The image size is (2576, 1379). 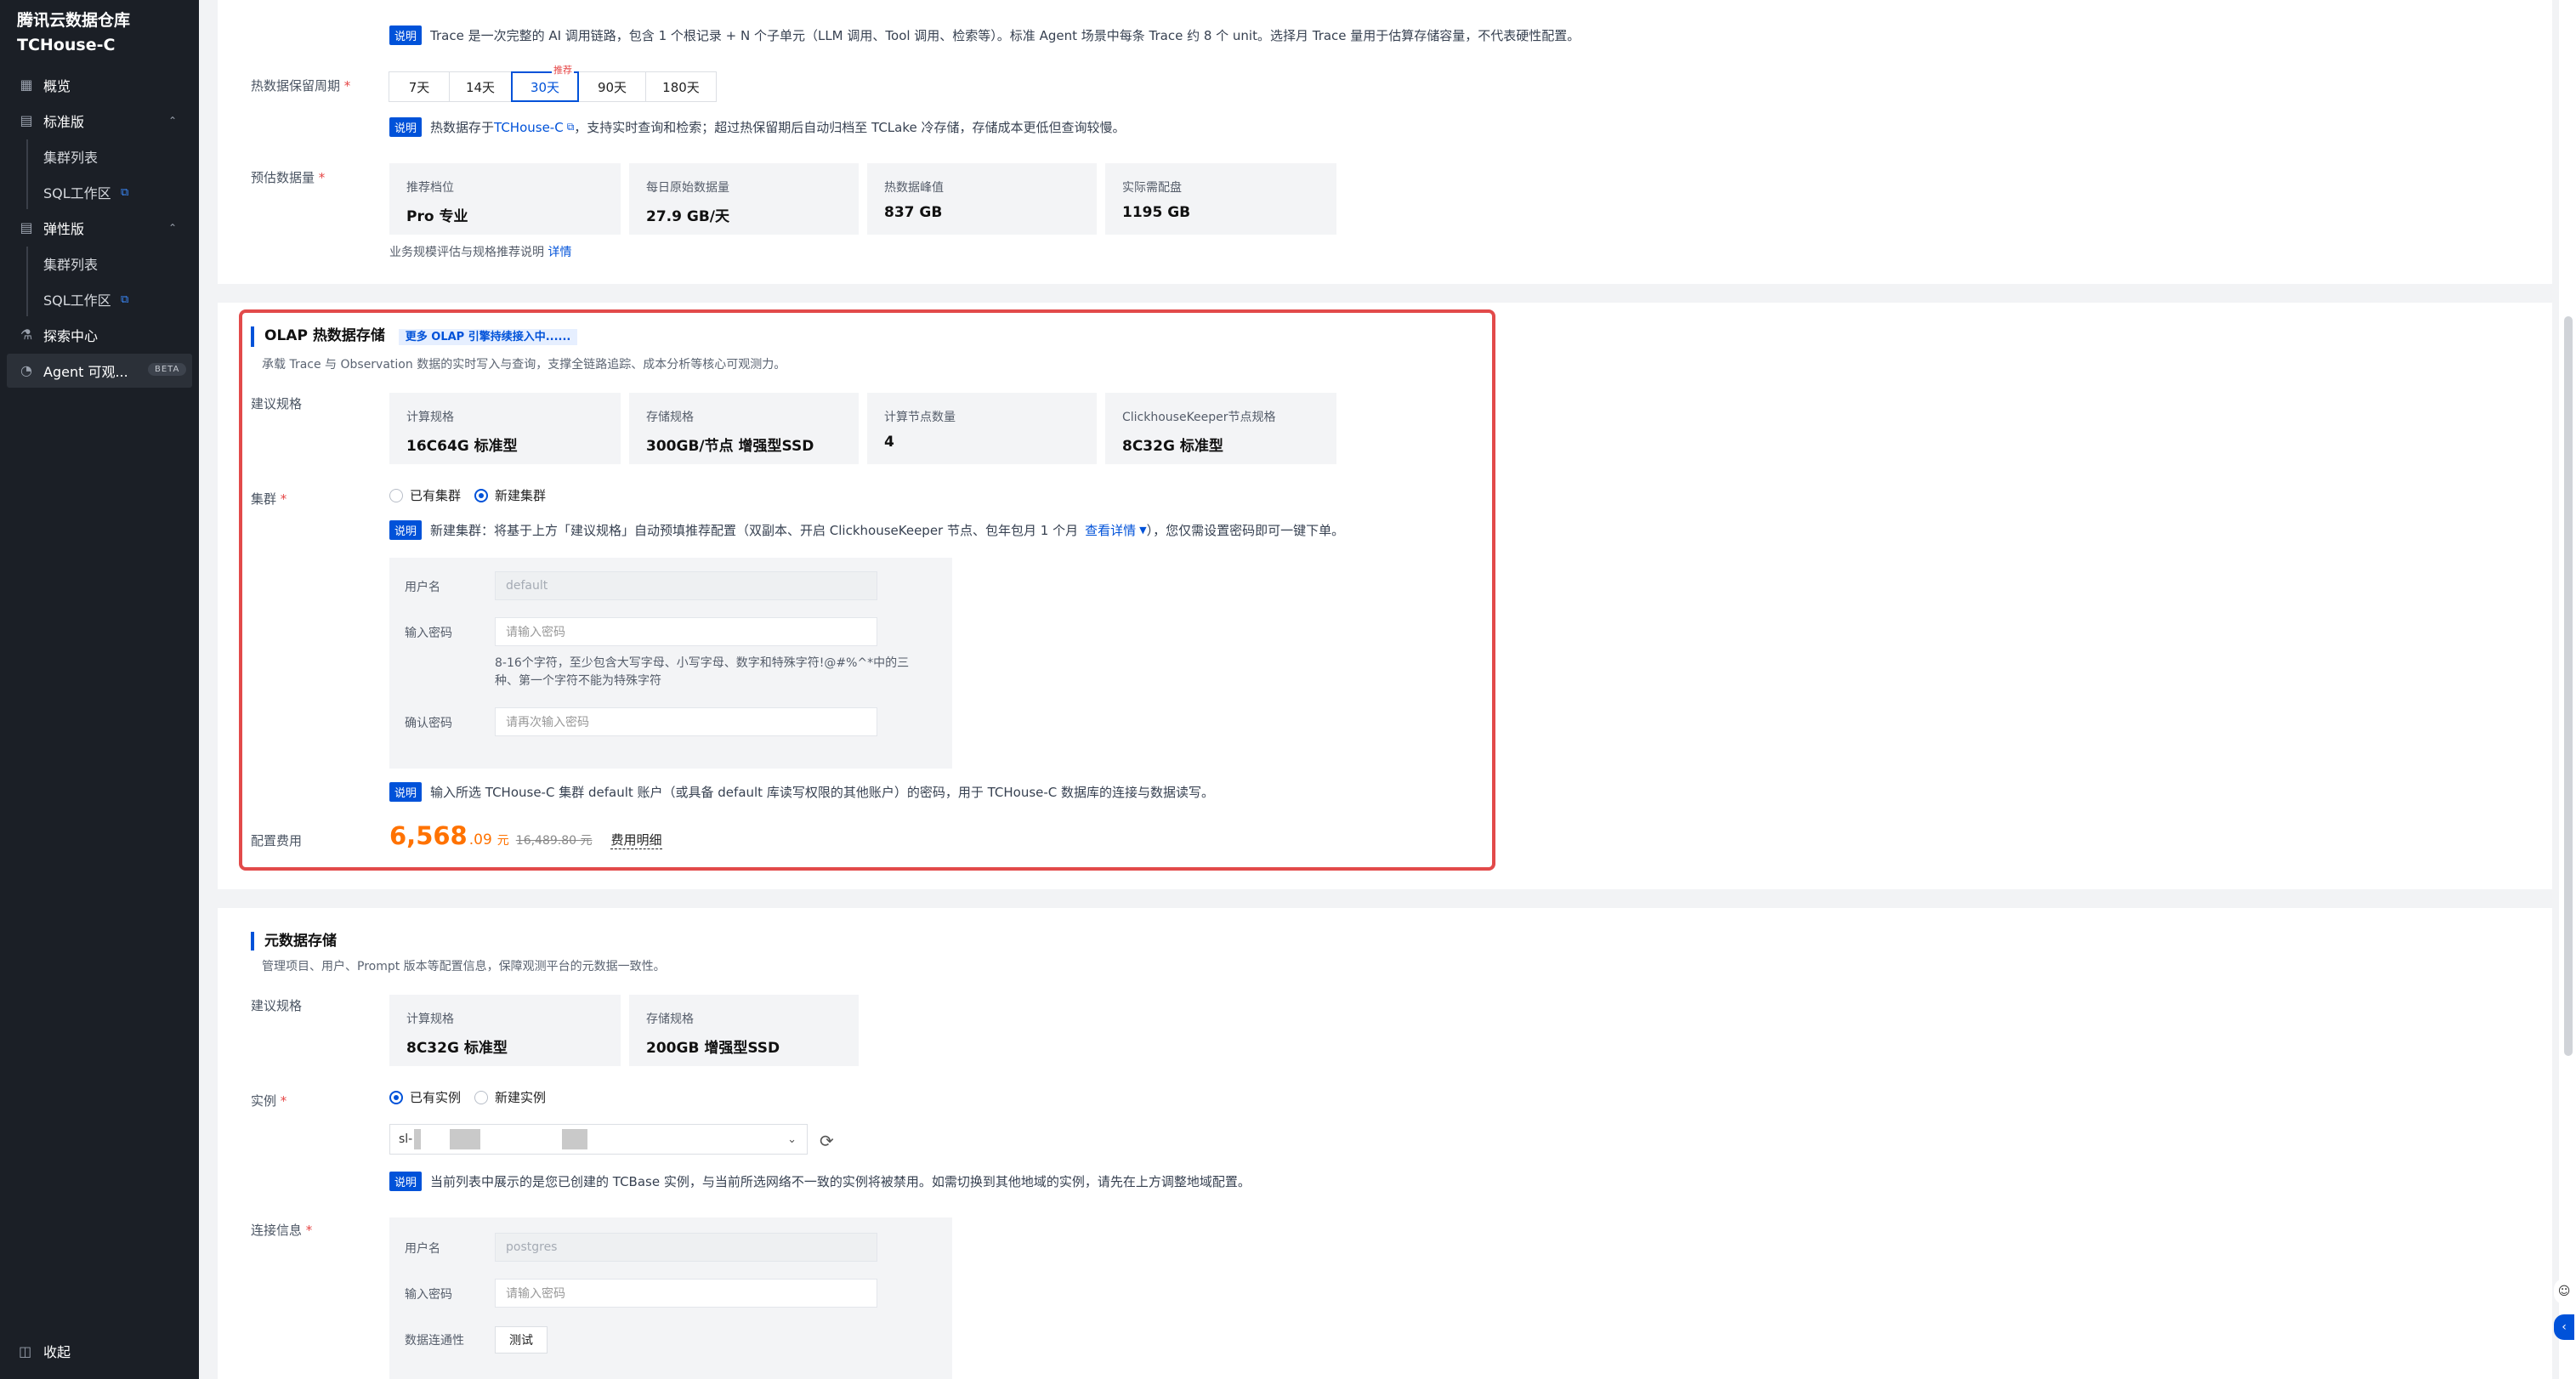 I want to click on instance-label: 实例 *, so click(x=269, y=1101).